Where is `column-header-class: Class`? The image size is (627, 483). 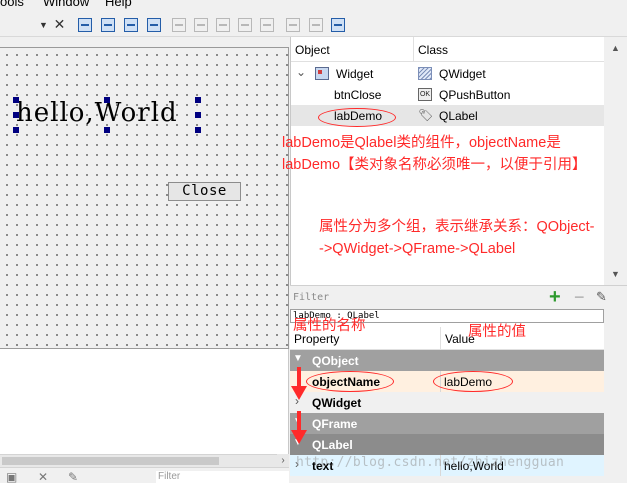
column-header-class: Class is located at coordinates (433, 50).